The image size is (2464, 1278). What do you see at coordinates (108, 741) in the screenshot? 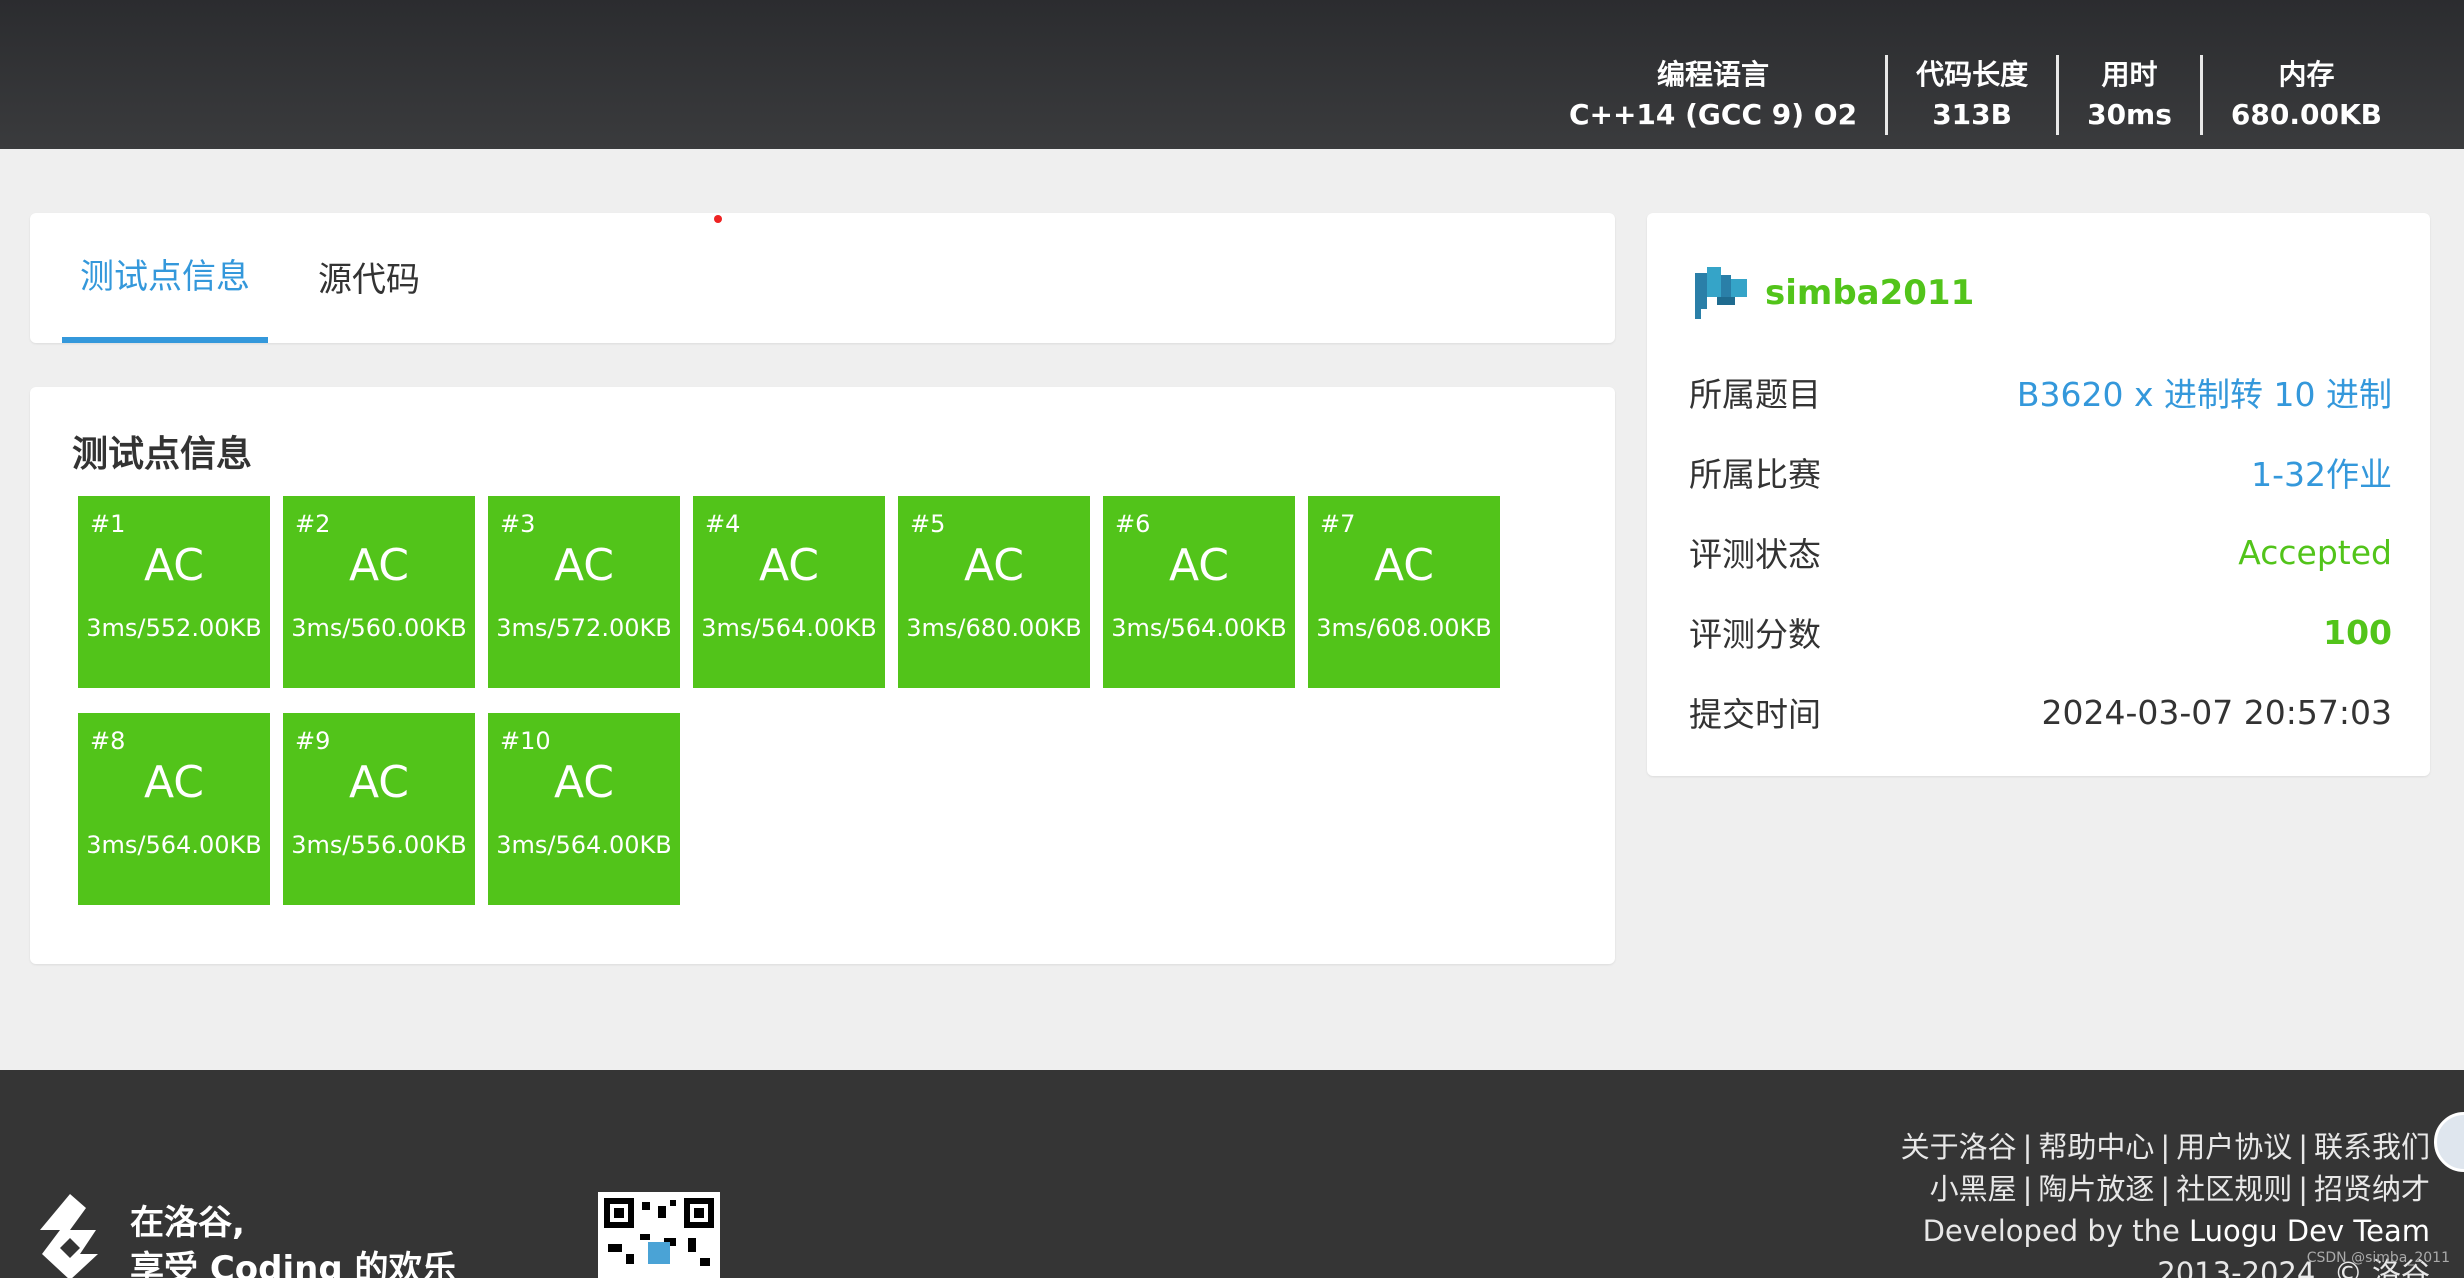
I see `test-case-id: #8` at bounding box center [108, 741].